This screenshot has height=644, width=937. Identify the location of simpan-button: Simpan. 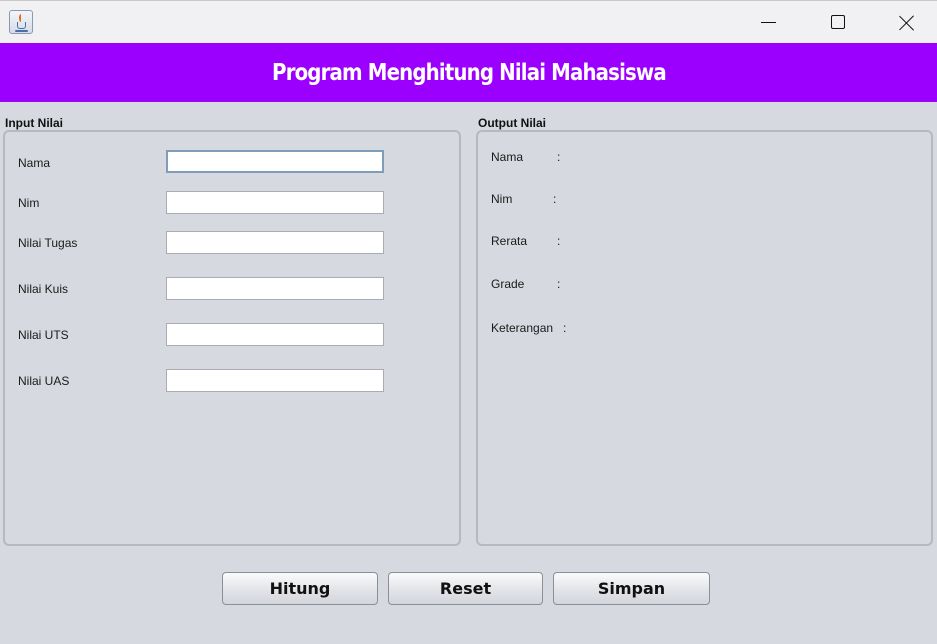
(631, 588).